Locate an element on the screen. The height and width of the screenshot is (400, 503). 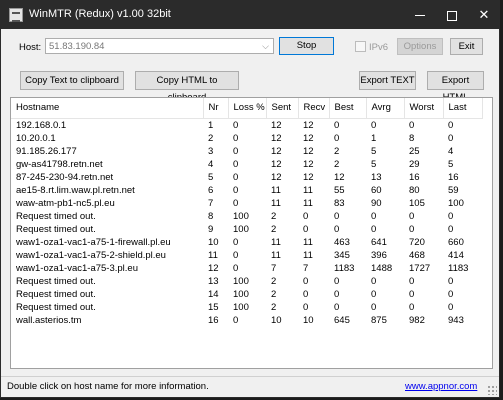
website-link: www.appnor.com is located at coordinates (441, 386).